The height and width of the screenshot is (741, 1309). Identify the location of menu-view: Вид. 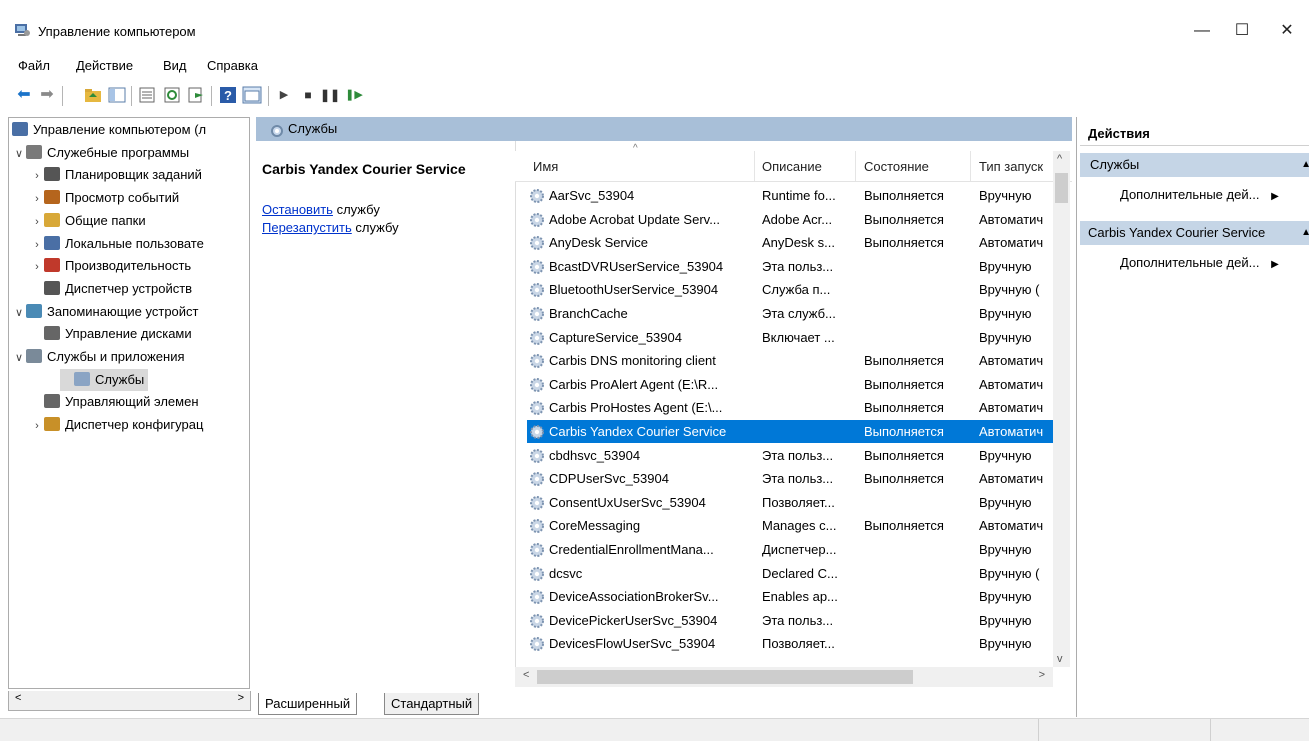
(175, 65).